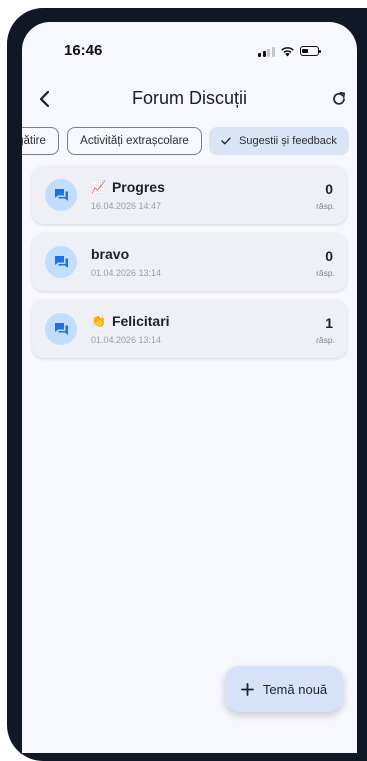  I want to click on new-topic-button: Temă nouă, so click(284, 689).